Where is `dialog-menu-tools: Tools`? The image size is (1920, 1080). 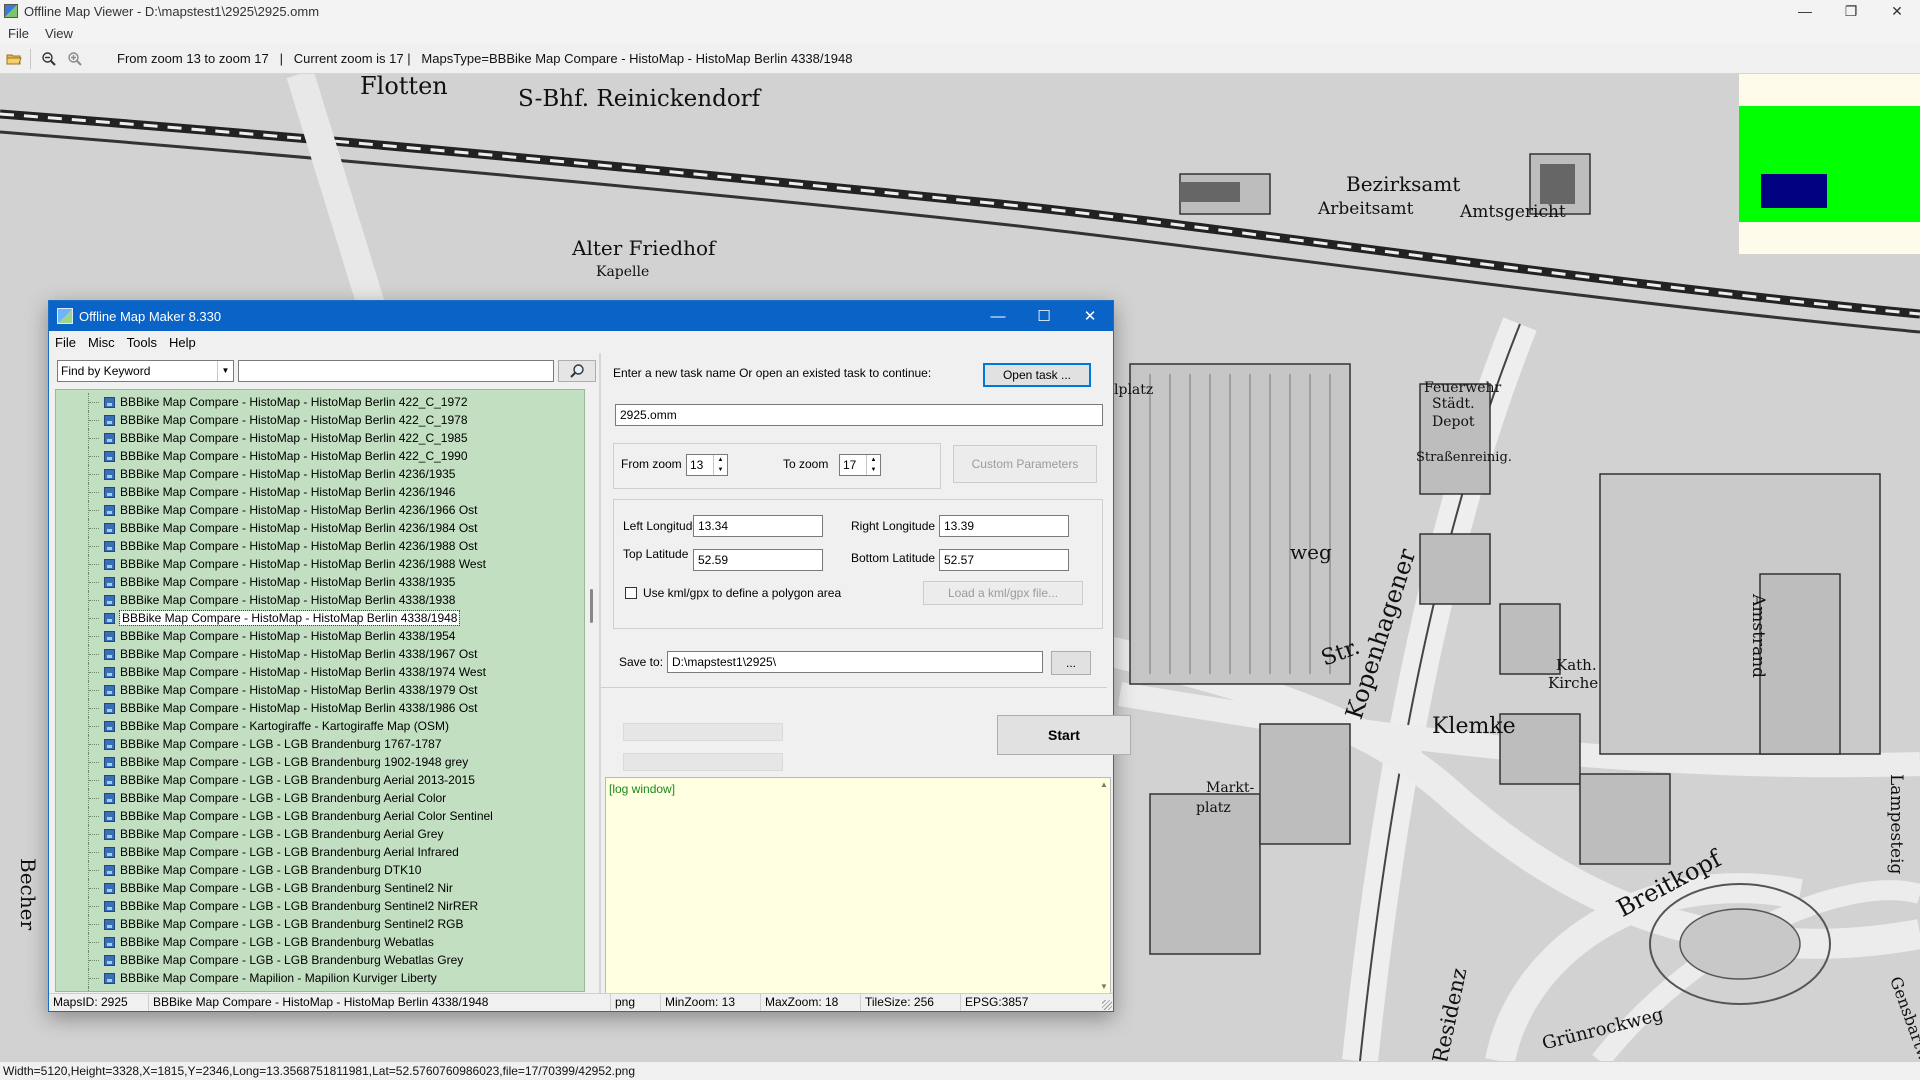 dialog-menu-tools: Tools is located at coordinates (142, 342).